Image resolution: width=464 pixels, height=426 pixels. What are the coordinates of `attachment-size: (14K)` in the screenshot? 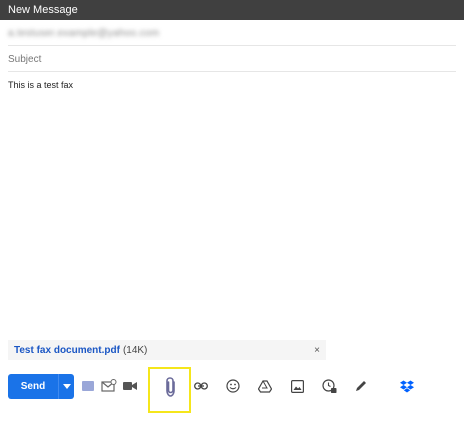 It's located at (135, 350).